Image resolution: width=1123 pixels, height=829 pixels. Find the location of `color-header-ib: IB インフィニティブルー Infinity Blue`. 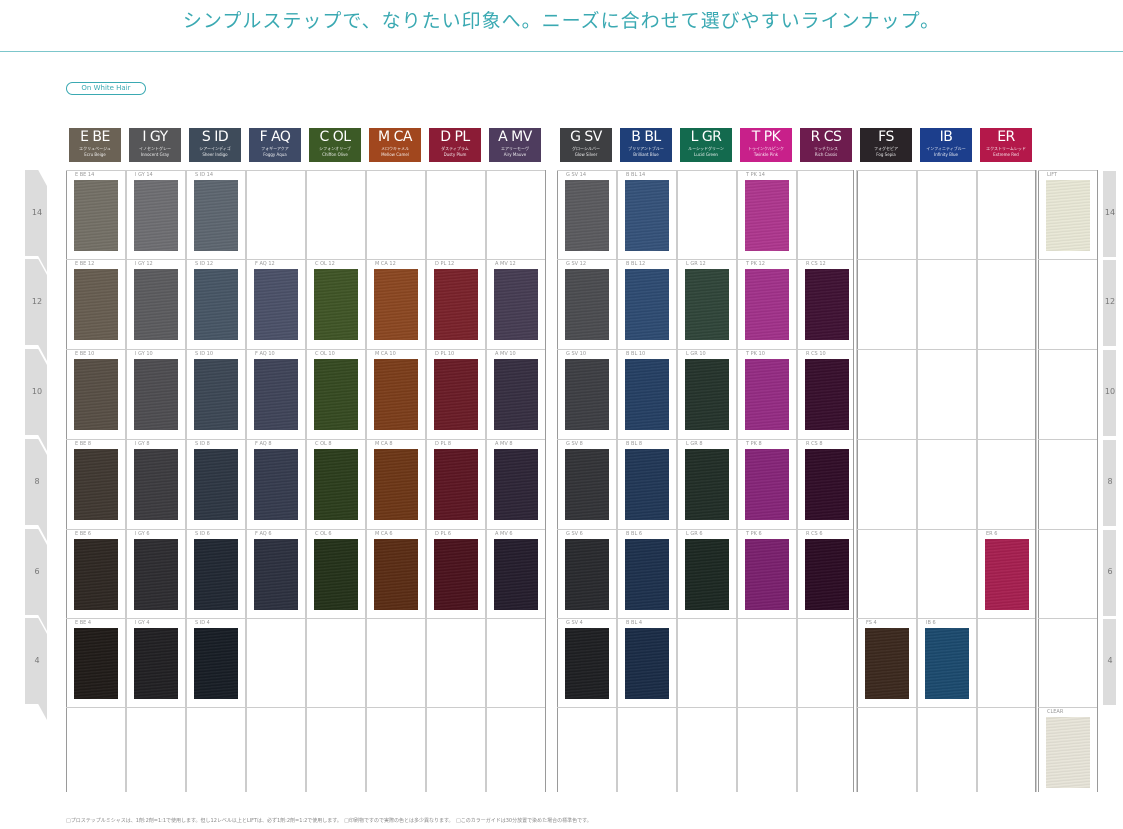

color-header-ib: IB インフィニティブルー Infinity Blue is located at coordinates (946, 145).